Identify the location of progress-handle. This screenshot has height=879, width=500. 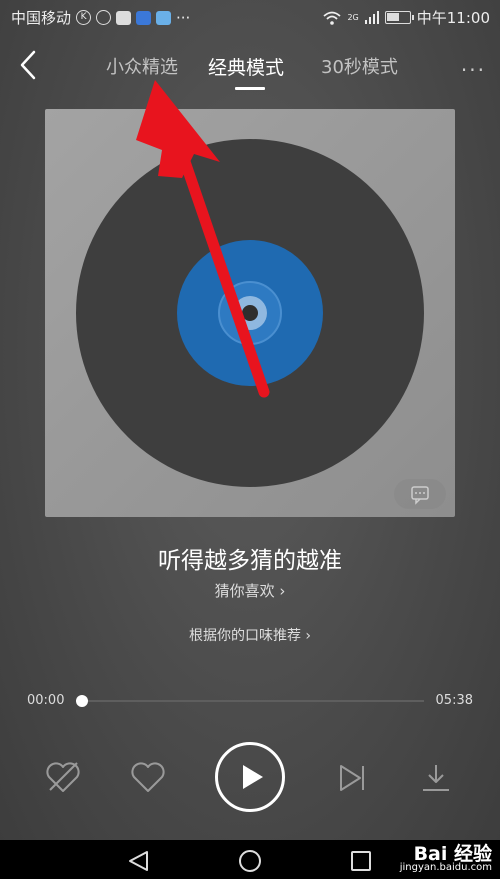
(82, 701).